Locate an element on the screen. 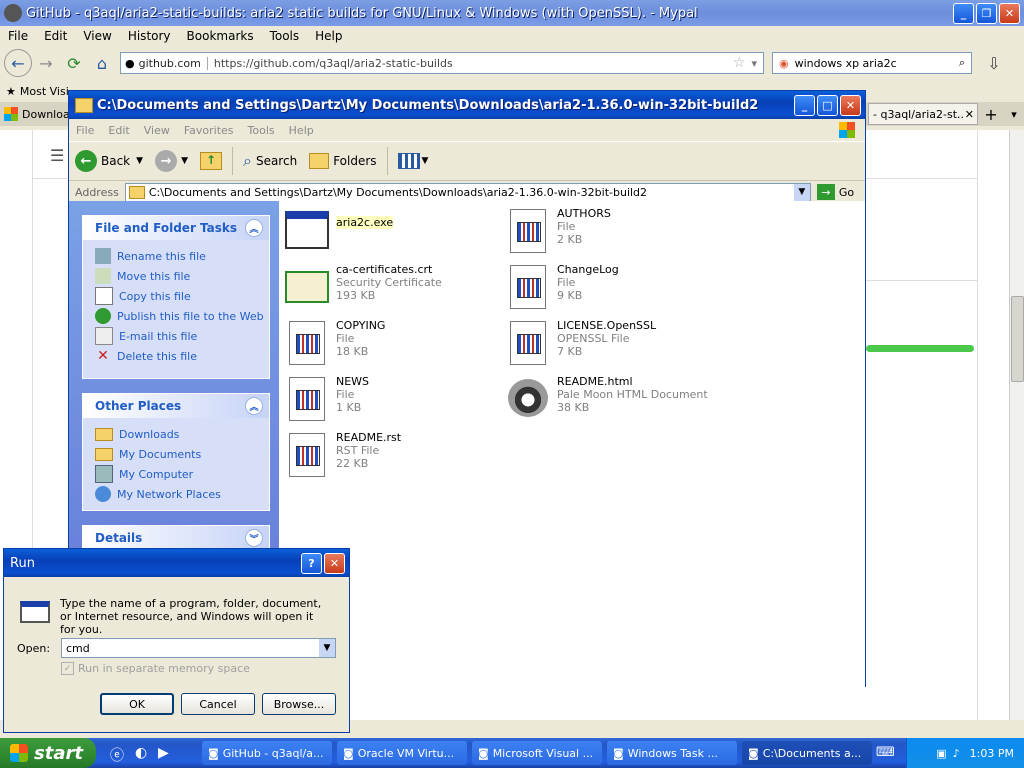 The width and height of the screenshot is (1024, 768). ok-button: OK is located at coordinates (137, 704).